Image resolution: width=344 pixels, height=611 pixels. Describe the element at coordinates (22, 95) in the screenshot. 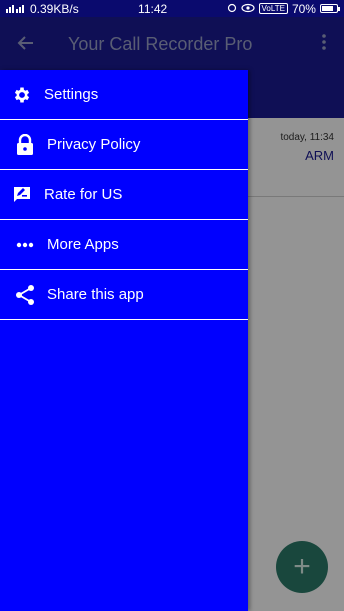

I see `gear-icon` at that location.